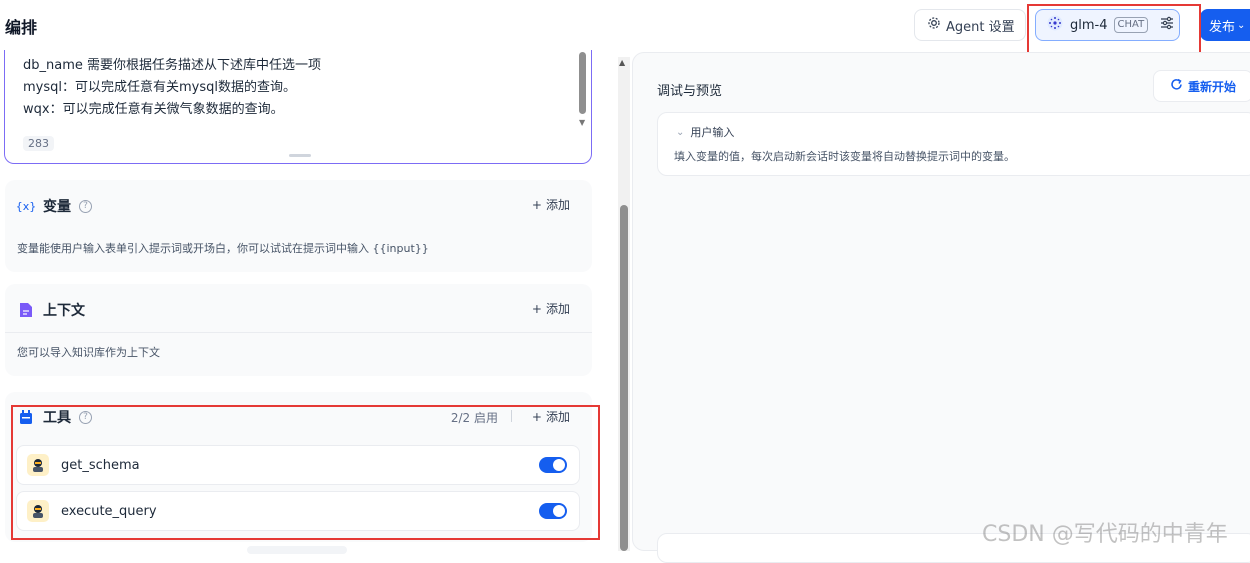  Describe the element at coordinates (712, 132) in the screenshot. I see `user-input-title: 用户输入` at that location.